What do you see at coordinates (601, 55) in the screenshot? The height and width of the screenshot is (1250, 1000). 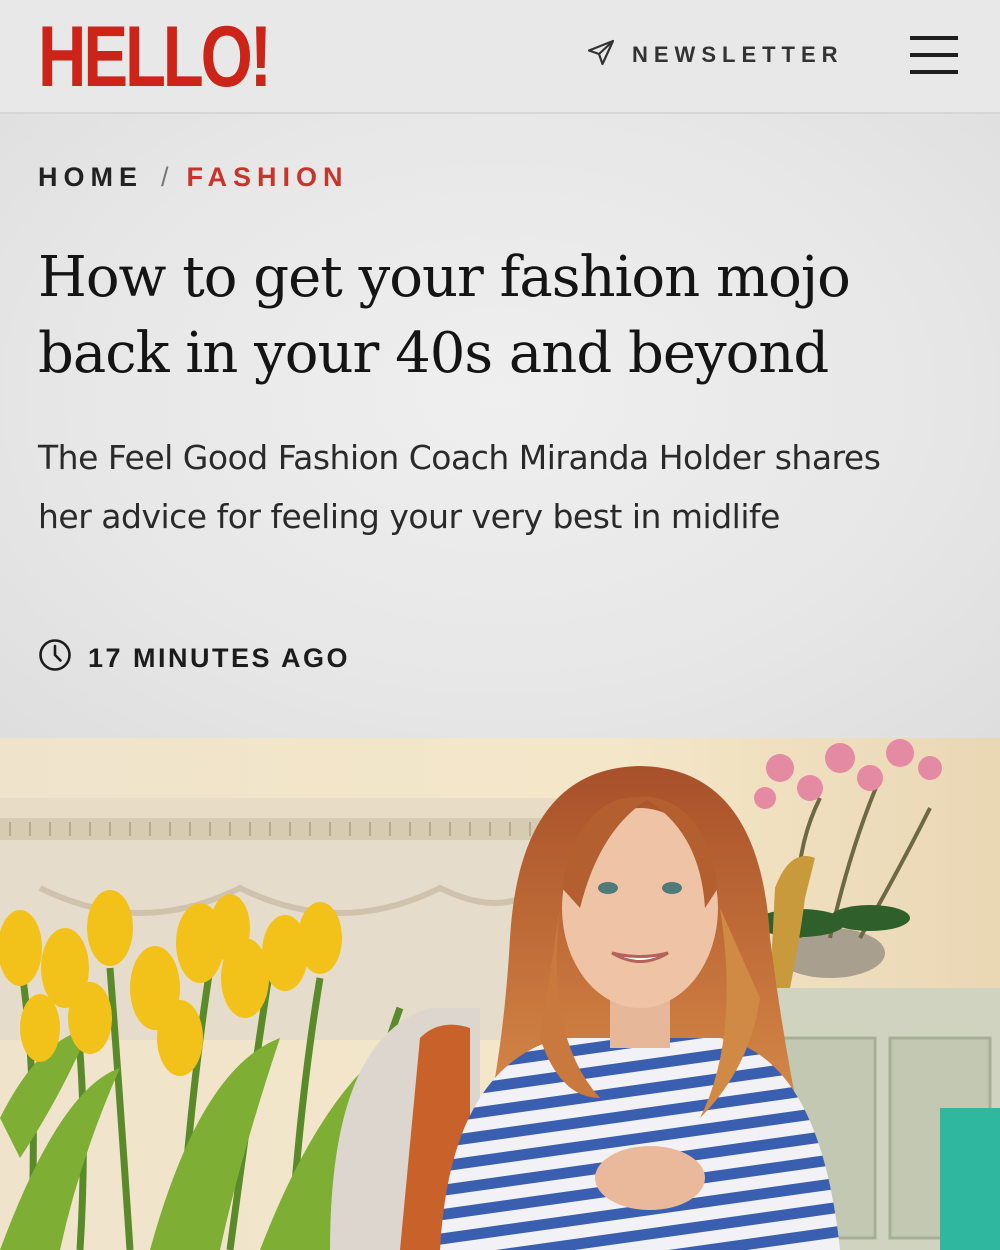 I see `send-icon` at bounding box center [601, 55].